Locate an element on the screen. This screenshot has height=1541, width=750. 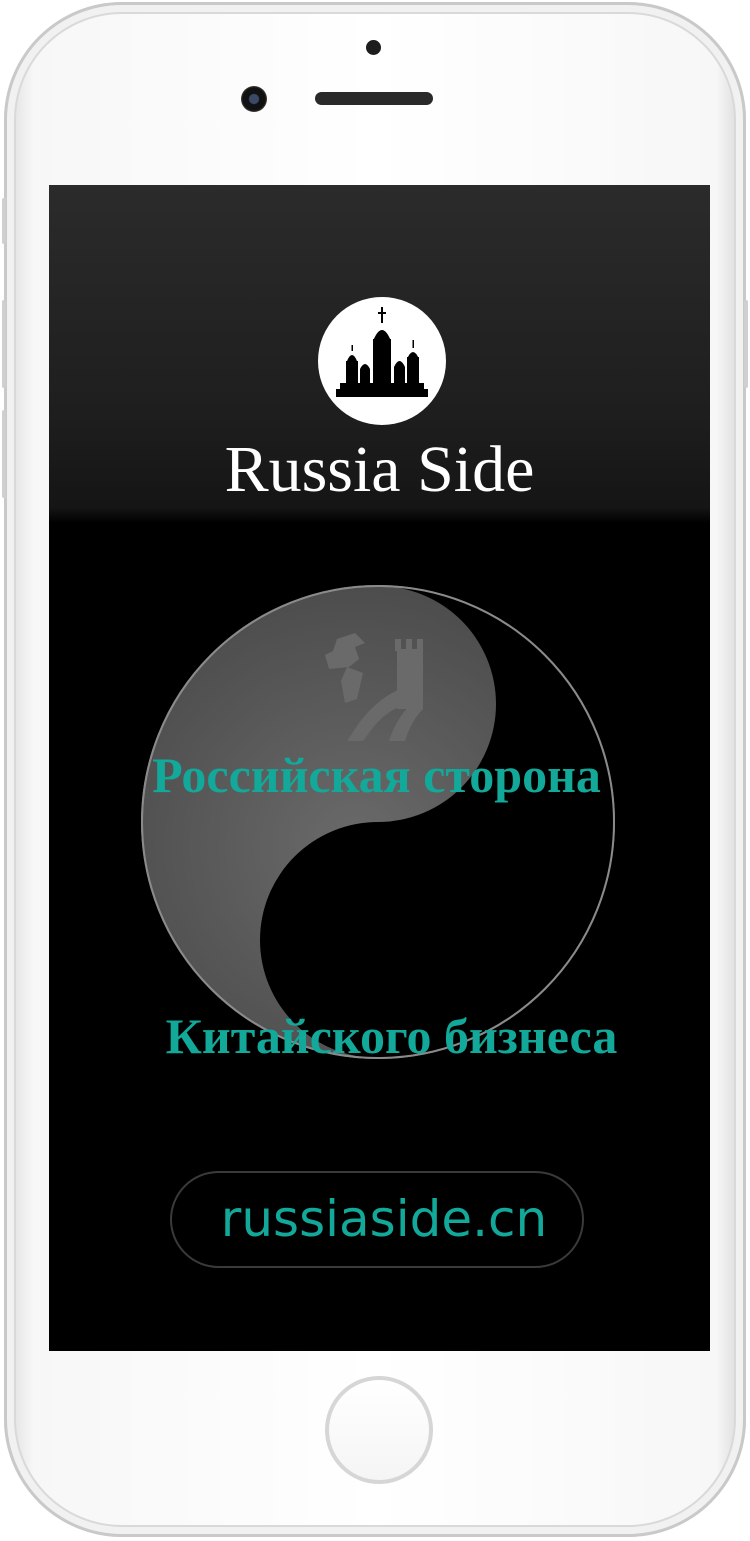
earpiece-speaker is located at coordinates (374, 98).